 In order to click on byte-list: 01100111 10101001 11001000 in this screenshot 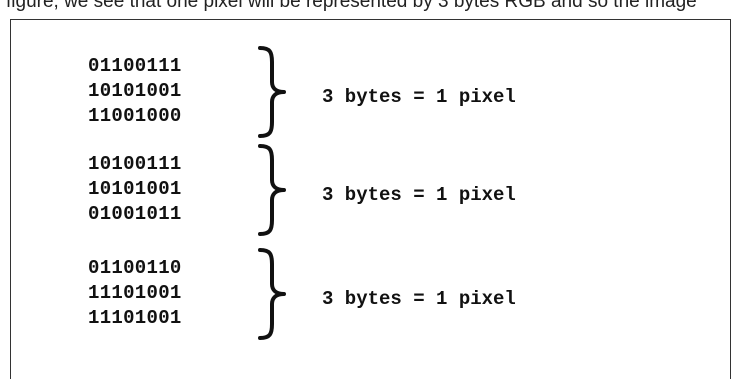, I will do `click(135, 91)`.